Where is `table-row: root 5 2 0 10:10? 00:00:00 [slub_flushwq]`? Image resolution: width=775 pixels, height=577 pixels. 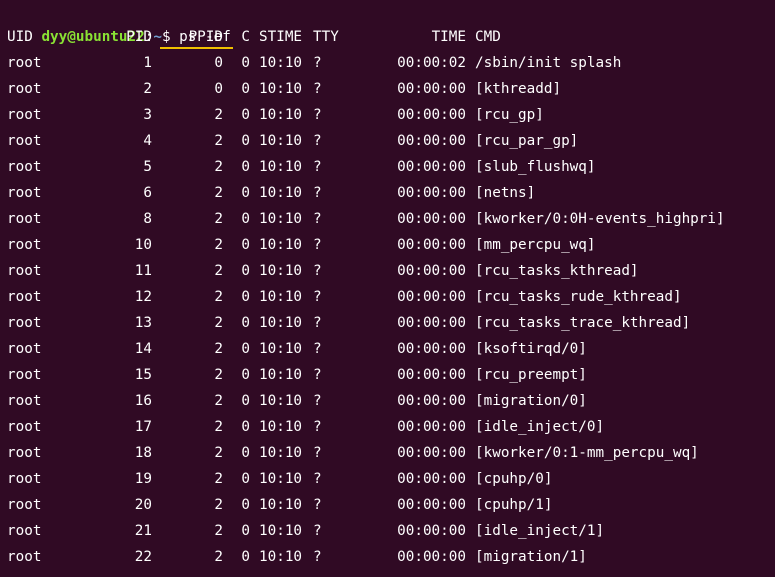
table-row: root 5 2 0 10:10? 00:00:00 [slub_flushwq] is located at coordinates (387, 167).